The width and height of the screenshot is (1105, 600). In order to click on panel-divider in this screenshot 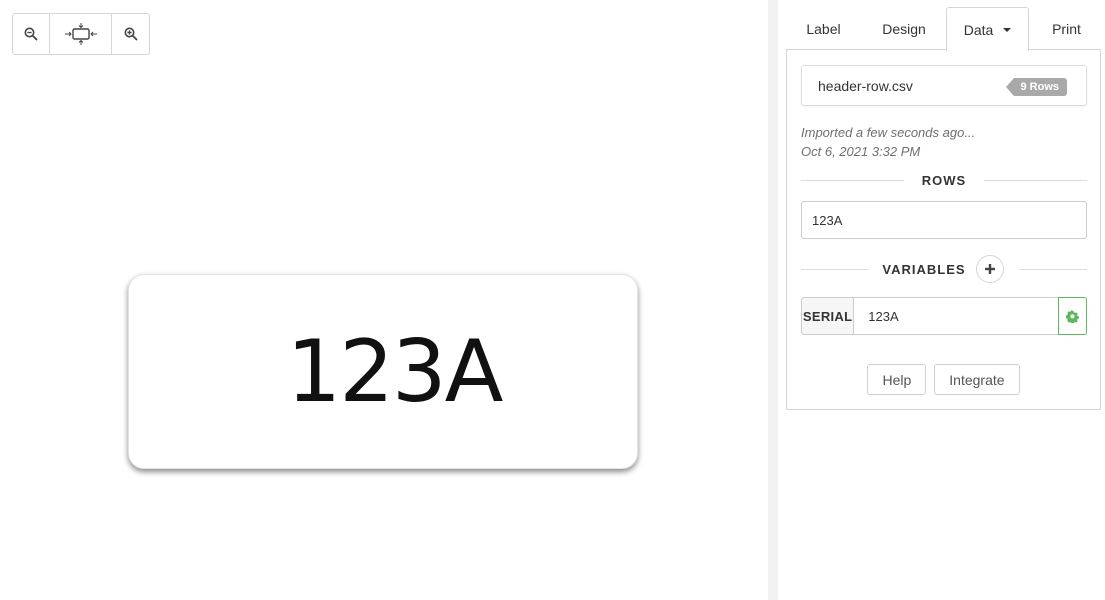, I will do `click(773, 300)`.